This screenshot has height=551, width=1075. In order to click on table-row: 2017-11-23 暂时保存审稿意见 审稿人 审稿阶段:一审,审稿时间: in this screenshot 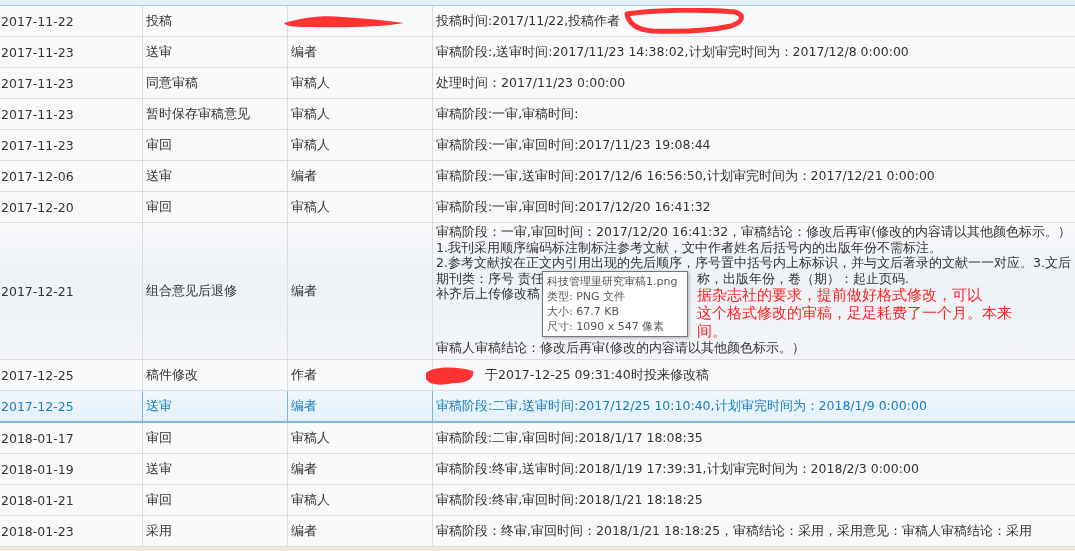, I will do `click(537, 114)`.